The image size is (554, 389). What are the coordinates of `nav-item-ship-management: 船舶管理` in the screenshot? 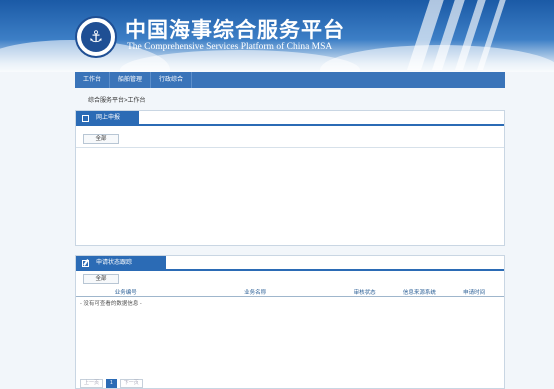 It's located at (131, 80).